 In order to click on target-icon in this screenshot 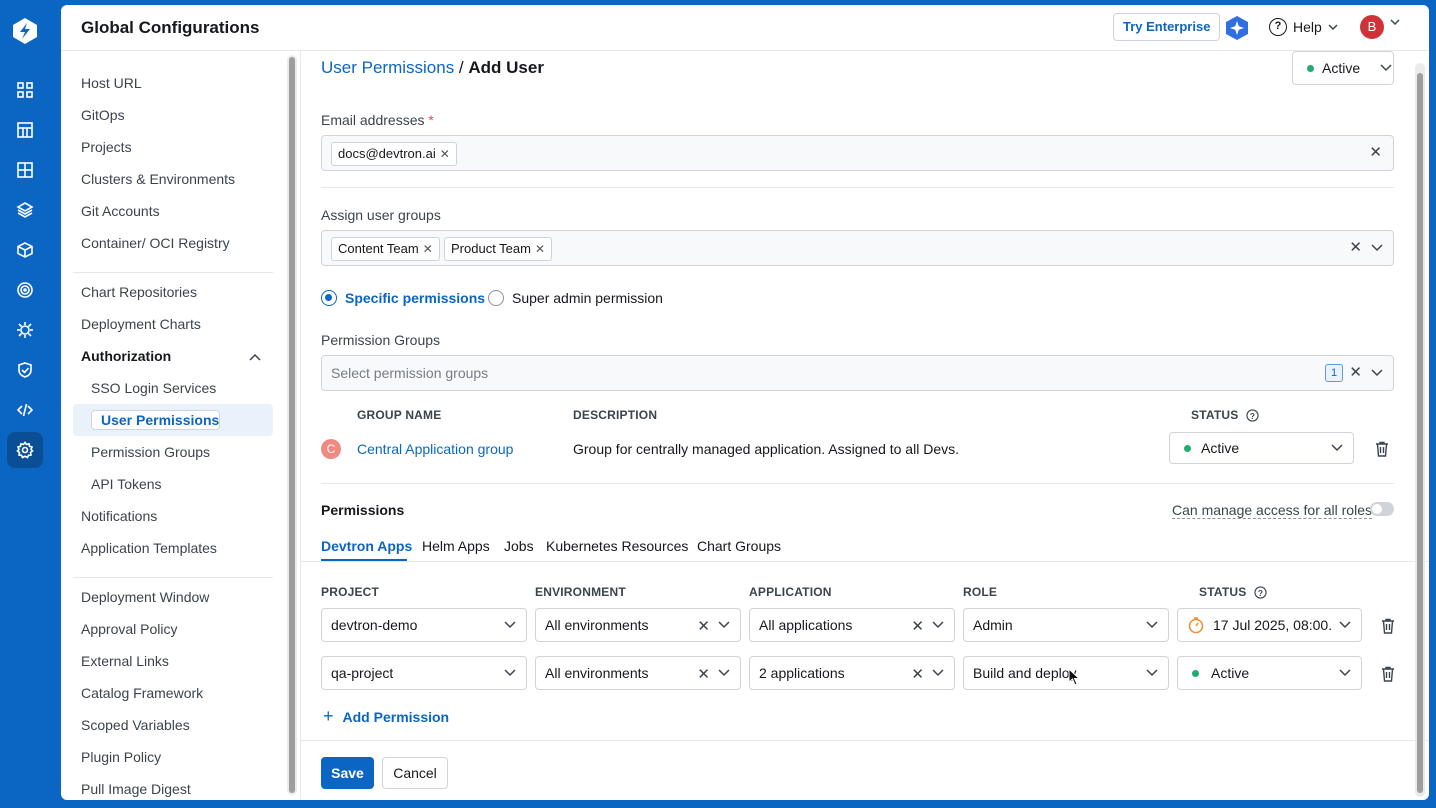, I will do `click(25, 290)`.